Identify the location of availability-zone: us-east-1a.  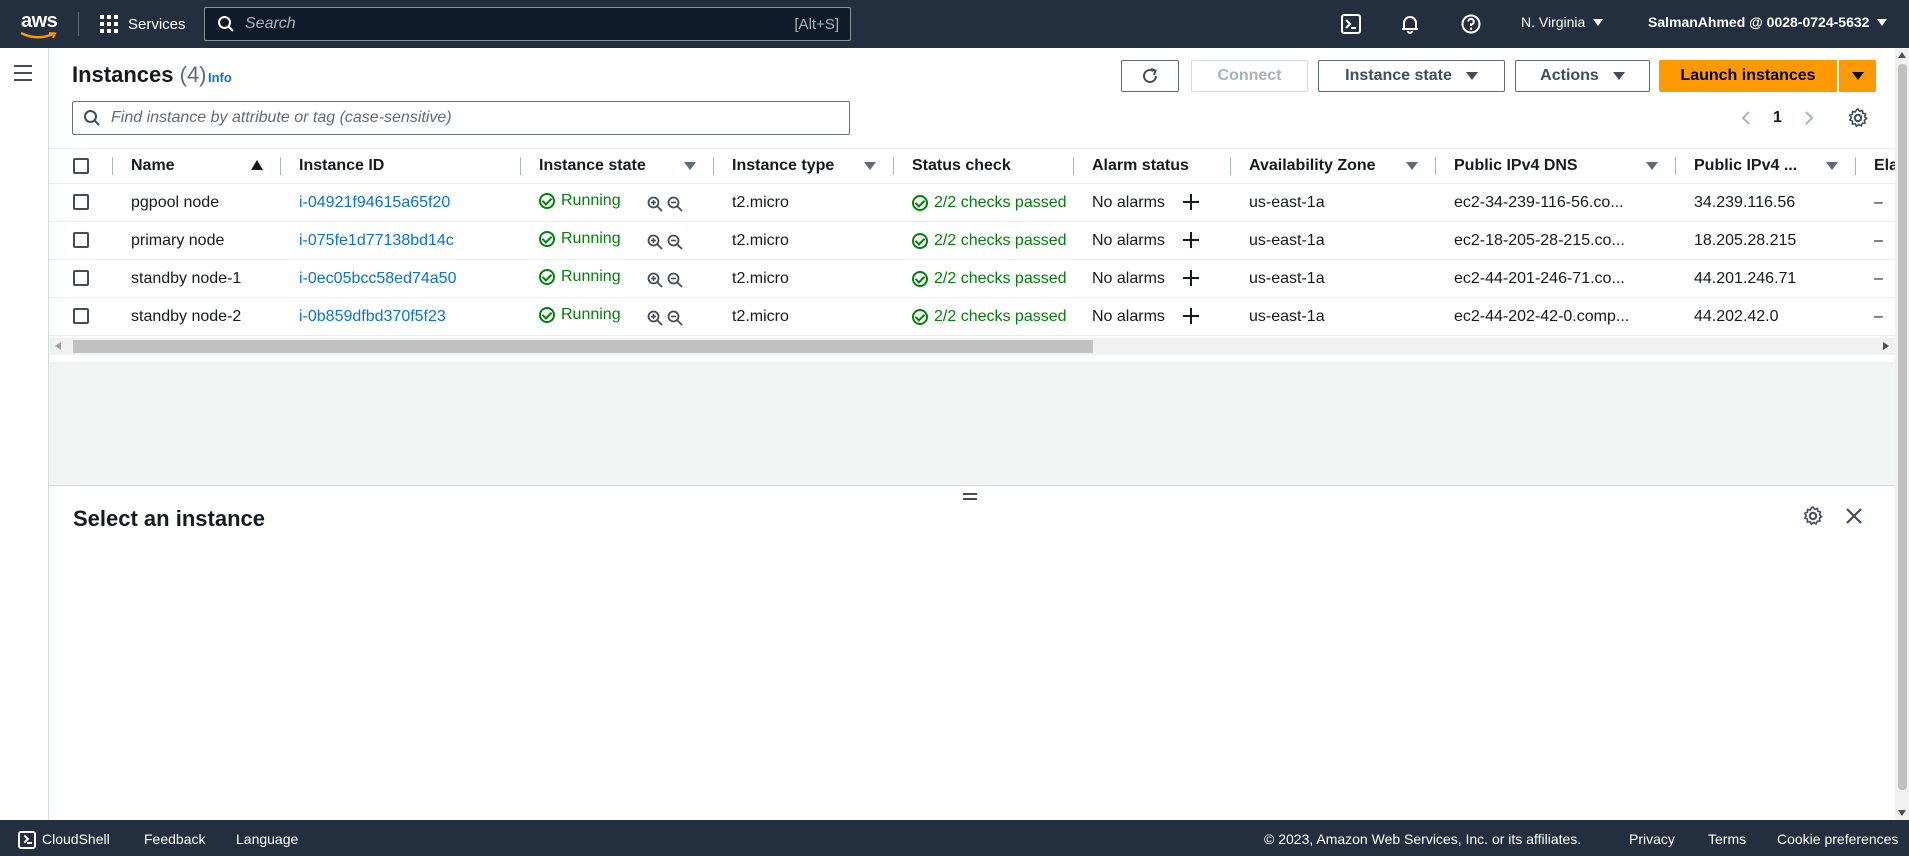
(1333, 316).